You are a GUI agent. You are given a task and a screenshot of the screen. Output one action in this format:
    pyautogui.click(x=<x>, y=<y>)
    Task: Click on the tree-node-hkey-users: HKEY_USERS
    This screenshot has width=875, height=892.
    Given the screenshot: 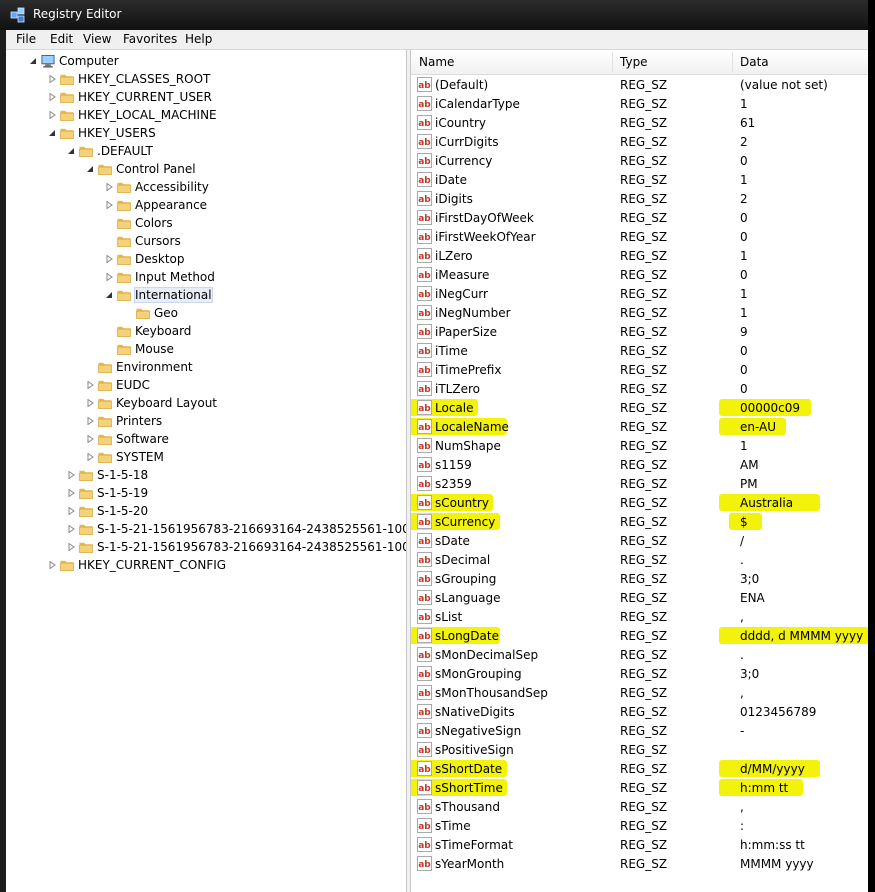 What is the action you would take?
    pyautogui.click(x=206, y=133)
    